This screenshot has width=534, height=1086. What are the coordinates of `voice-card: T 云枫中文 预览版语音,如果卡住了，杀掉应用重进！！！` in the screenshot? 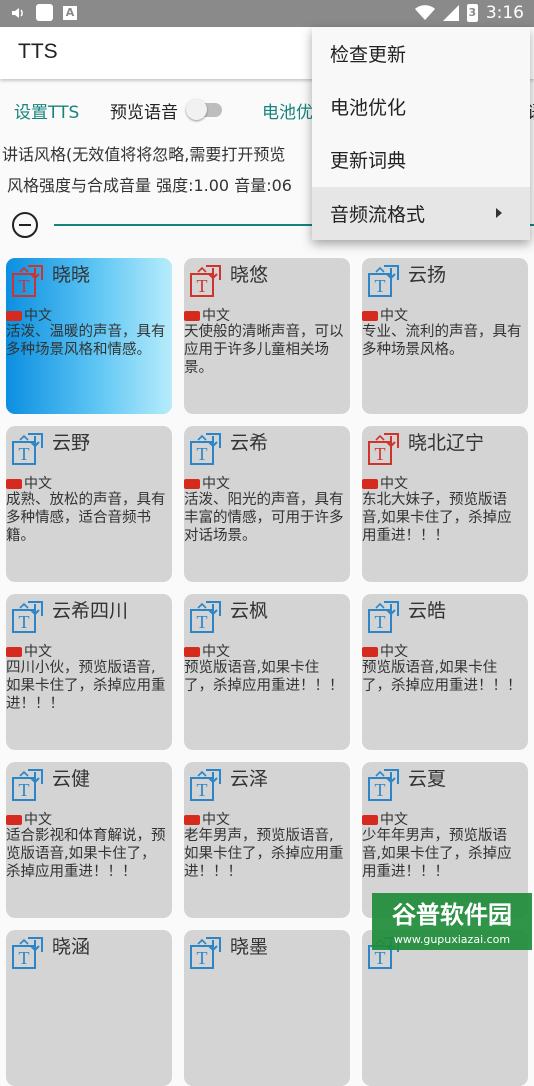 It's located at (267, 672).